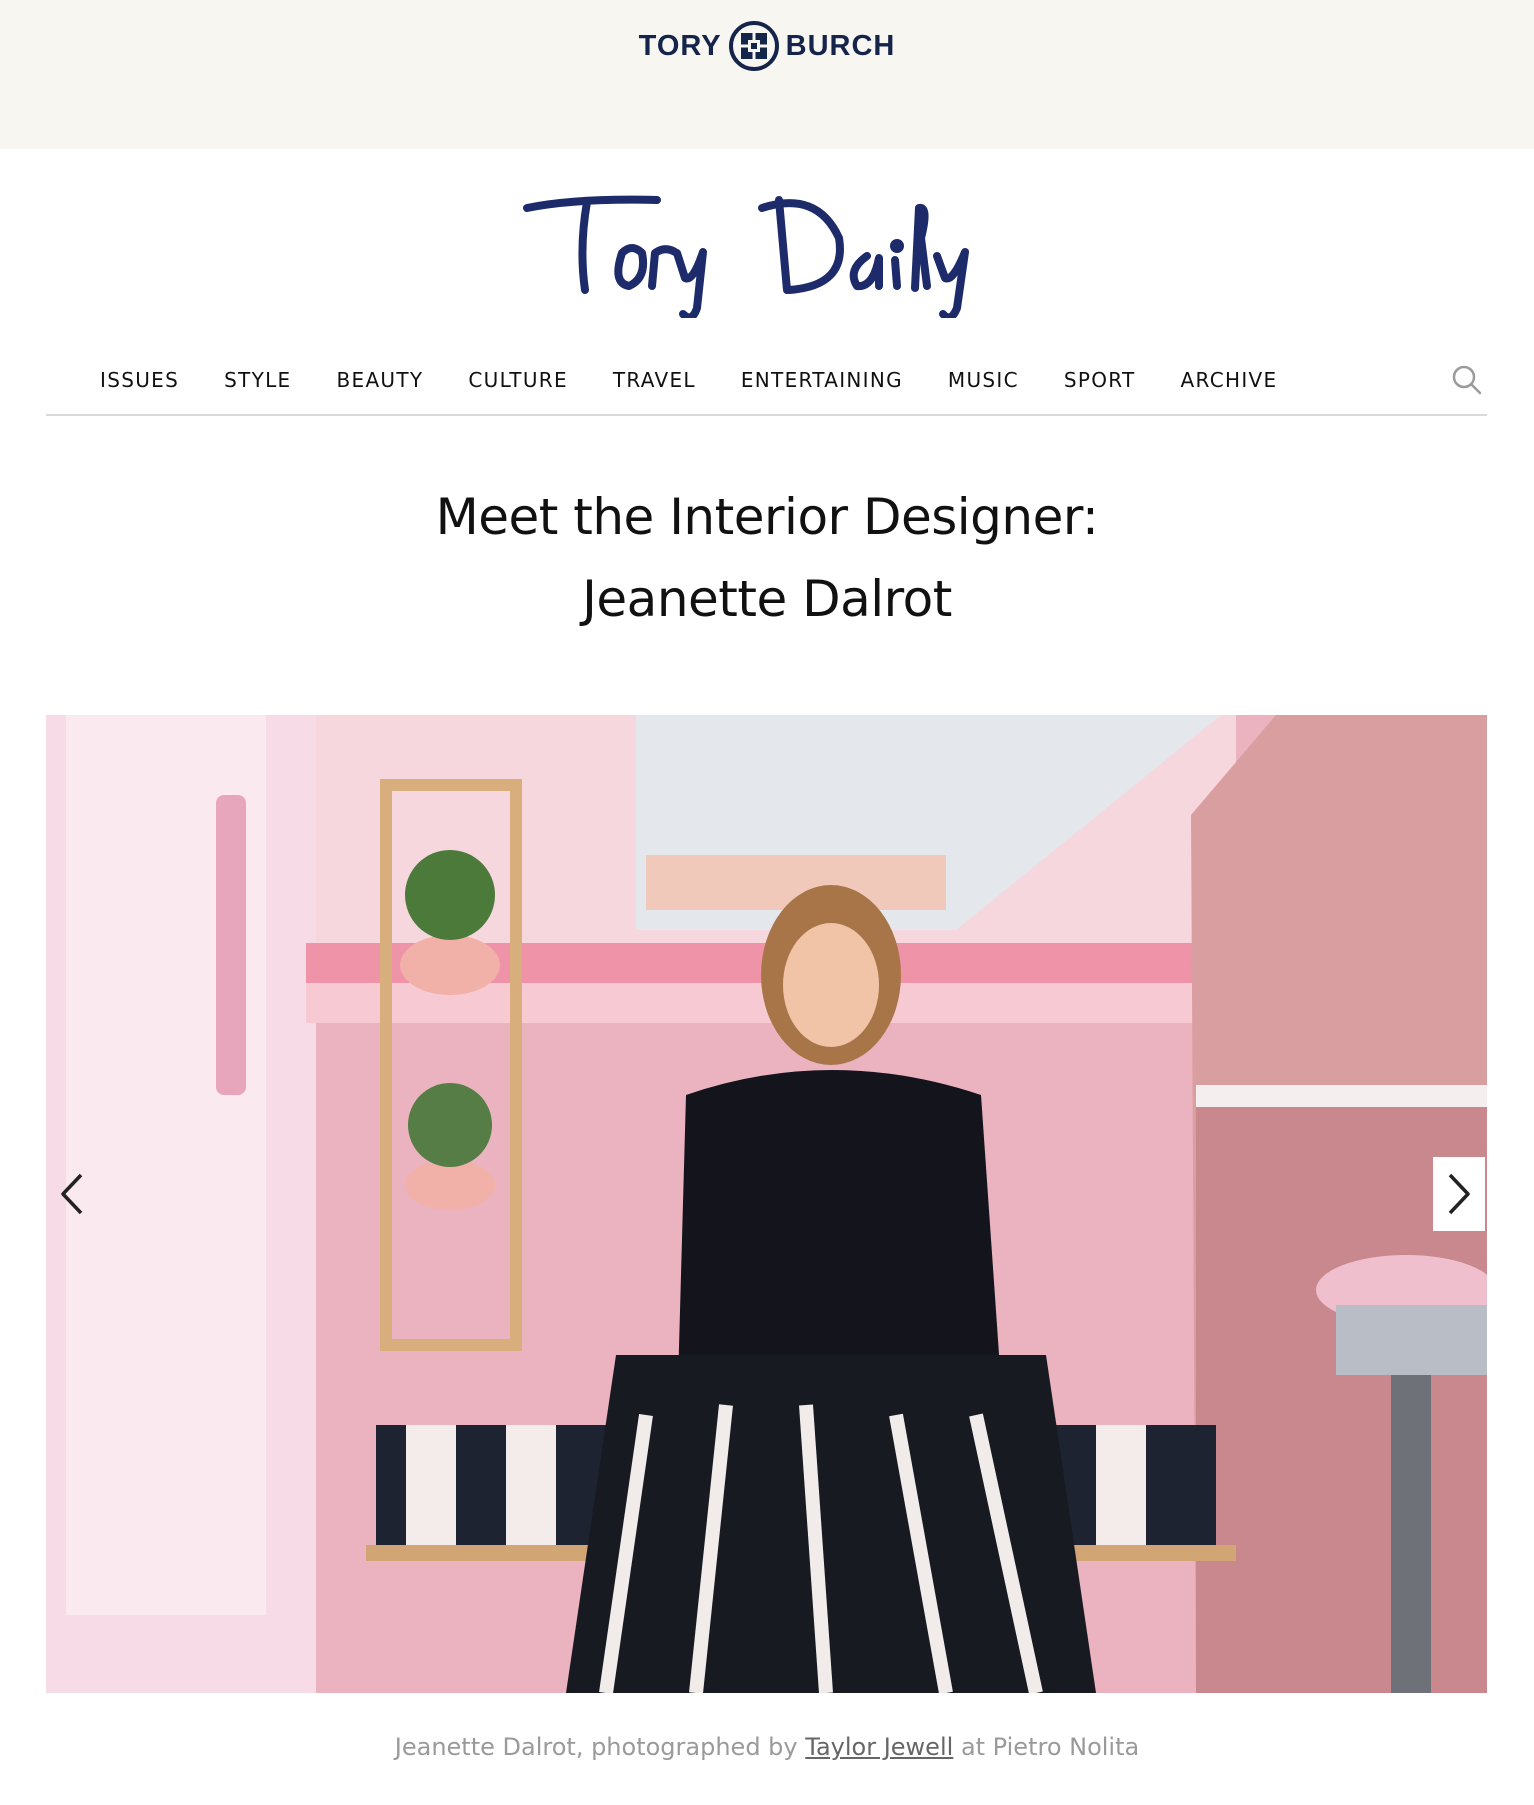  I want to click on chevron-left-icon, so click(72, 1194).